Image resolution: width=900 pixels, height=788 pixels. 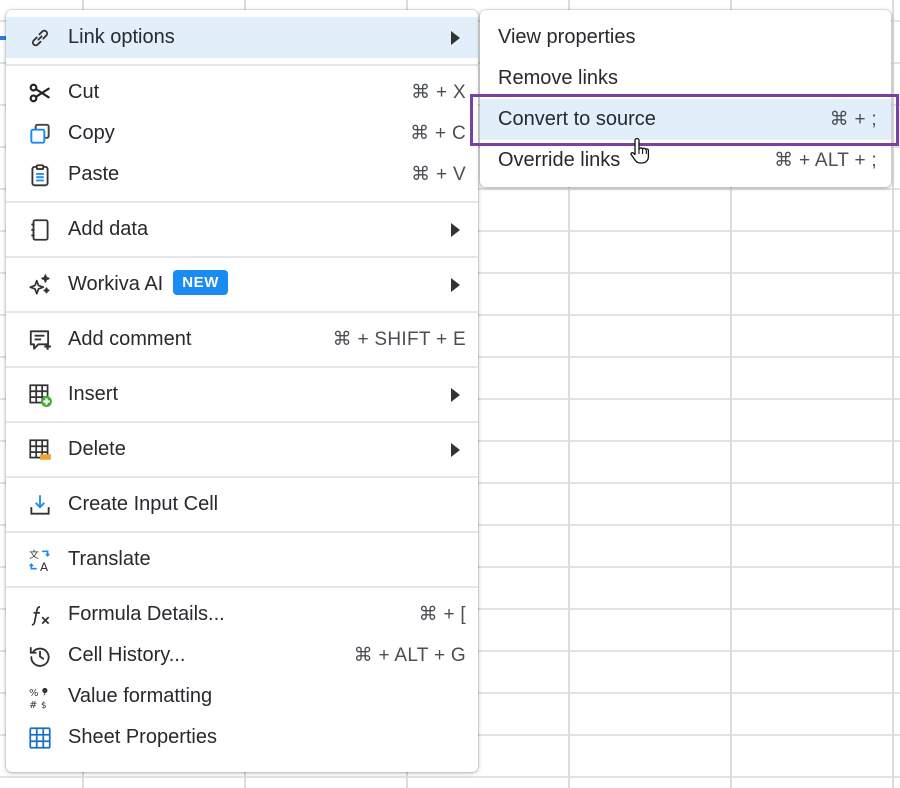 I want to click on menu-item-workiva-ai: Workiva AI NEW, so click(x=242, y=284).